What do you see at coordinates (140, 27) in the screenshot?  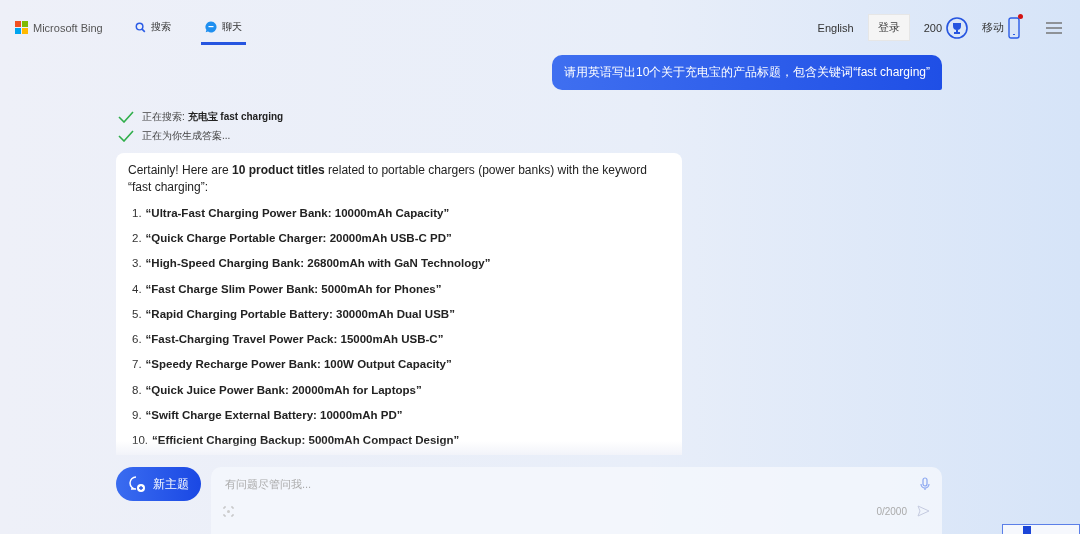 I see `search-icon` at bounding box center [140, 27].